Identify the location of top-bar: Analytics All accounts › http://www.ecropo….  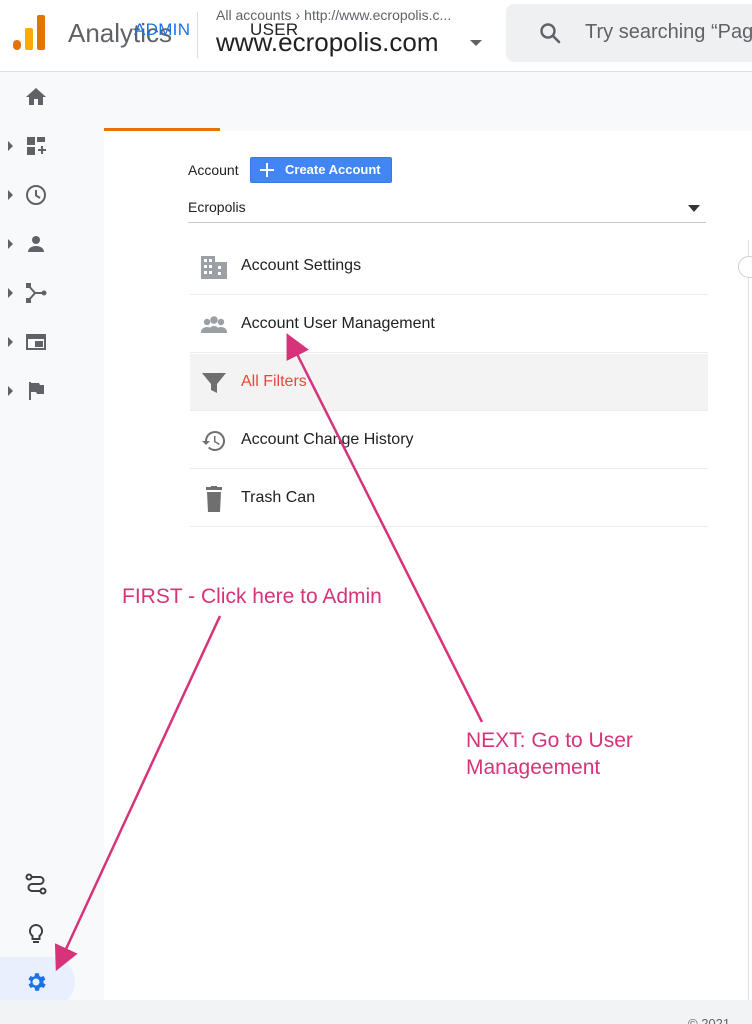
(376, 36).